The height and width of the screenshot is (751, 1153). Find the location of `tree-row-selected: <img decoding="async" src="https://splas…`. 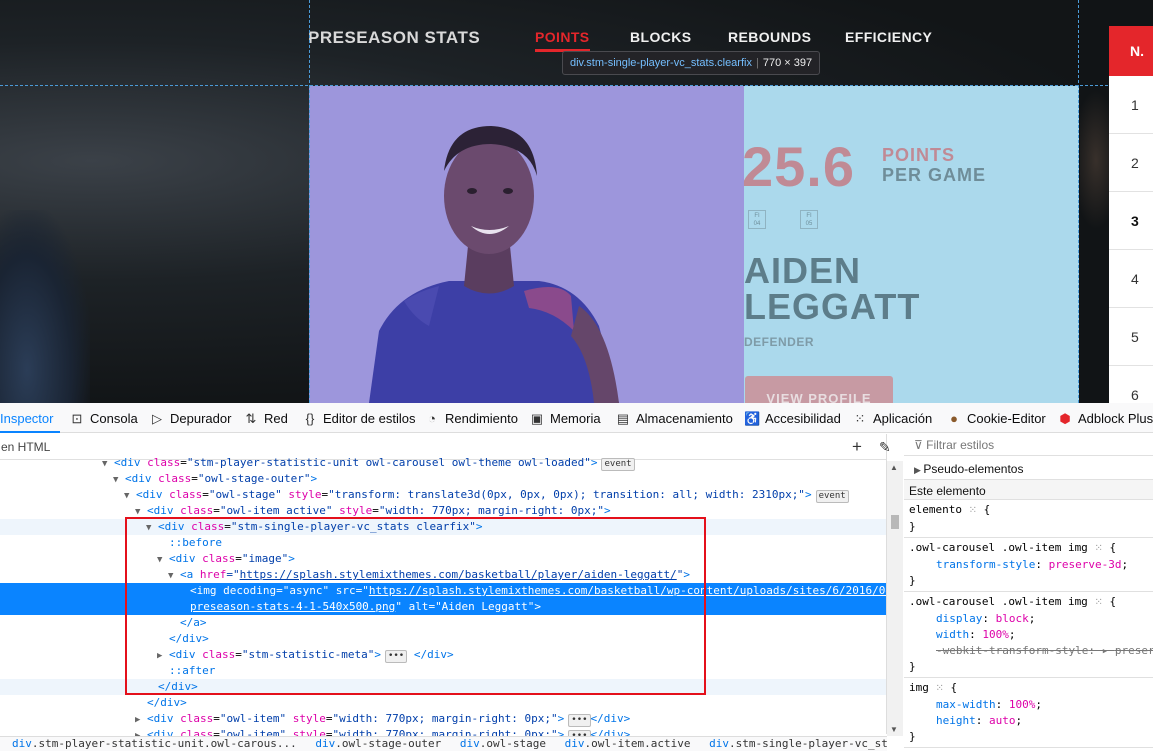

tree-row-selected: <img decoding="async" src="https://splas… is located at coordinates (443, 591).